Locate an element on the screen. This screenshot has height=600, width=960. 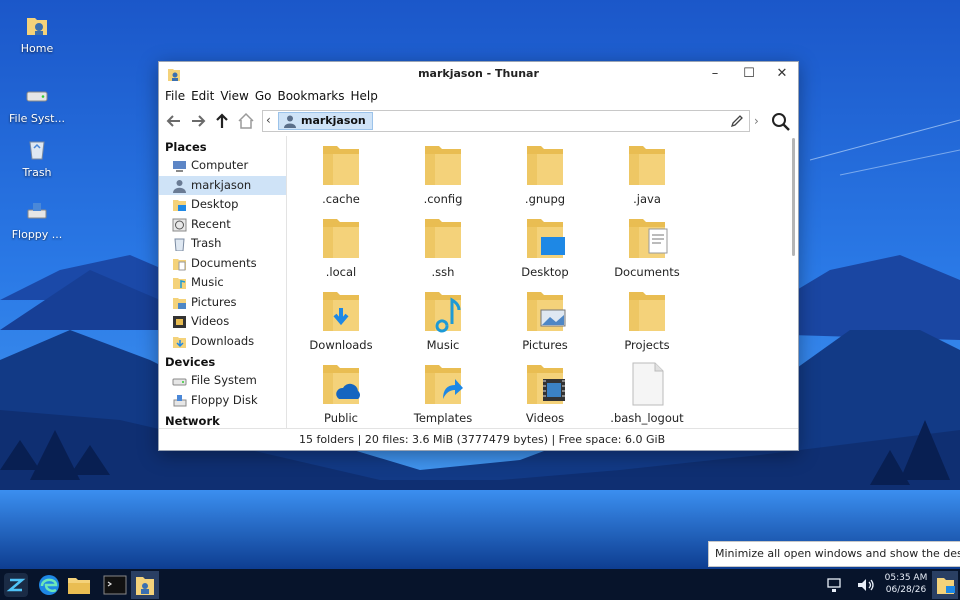
search-icon is located at coordinates (781, 122).